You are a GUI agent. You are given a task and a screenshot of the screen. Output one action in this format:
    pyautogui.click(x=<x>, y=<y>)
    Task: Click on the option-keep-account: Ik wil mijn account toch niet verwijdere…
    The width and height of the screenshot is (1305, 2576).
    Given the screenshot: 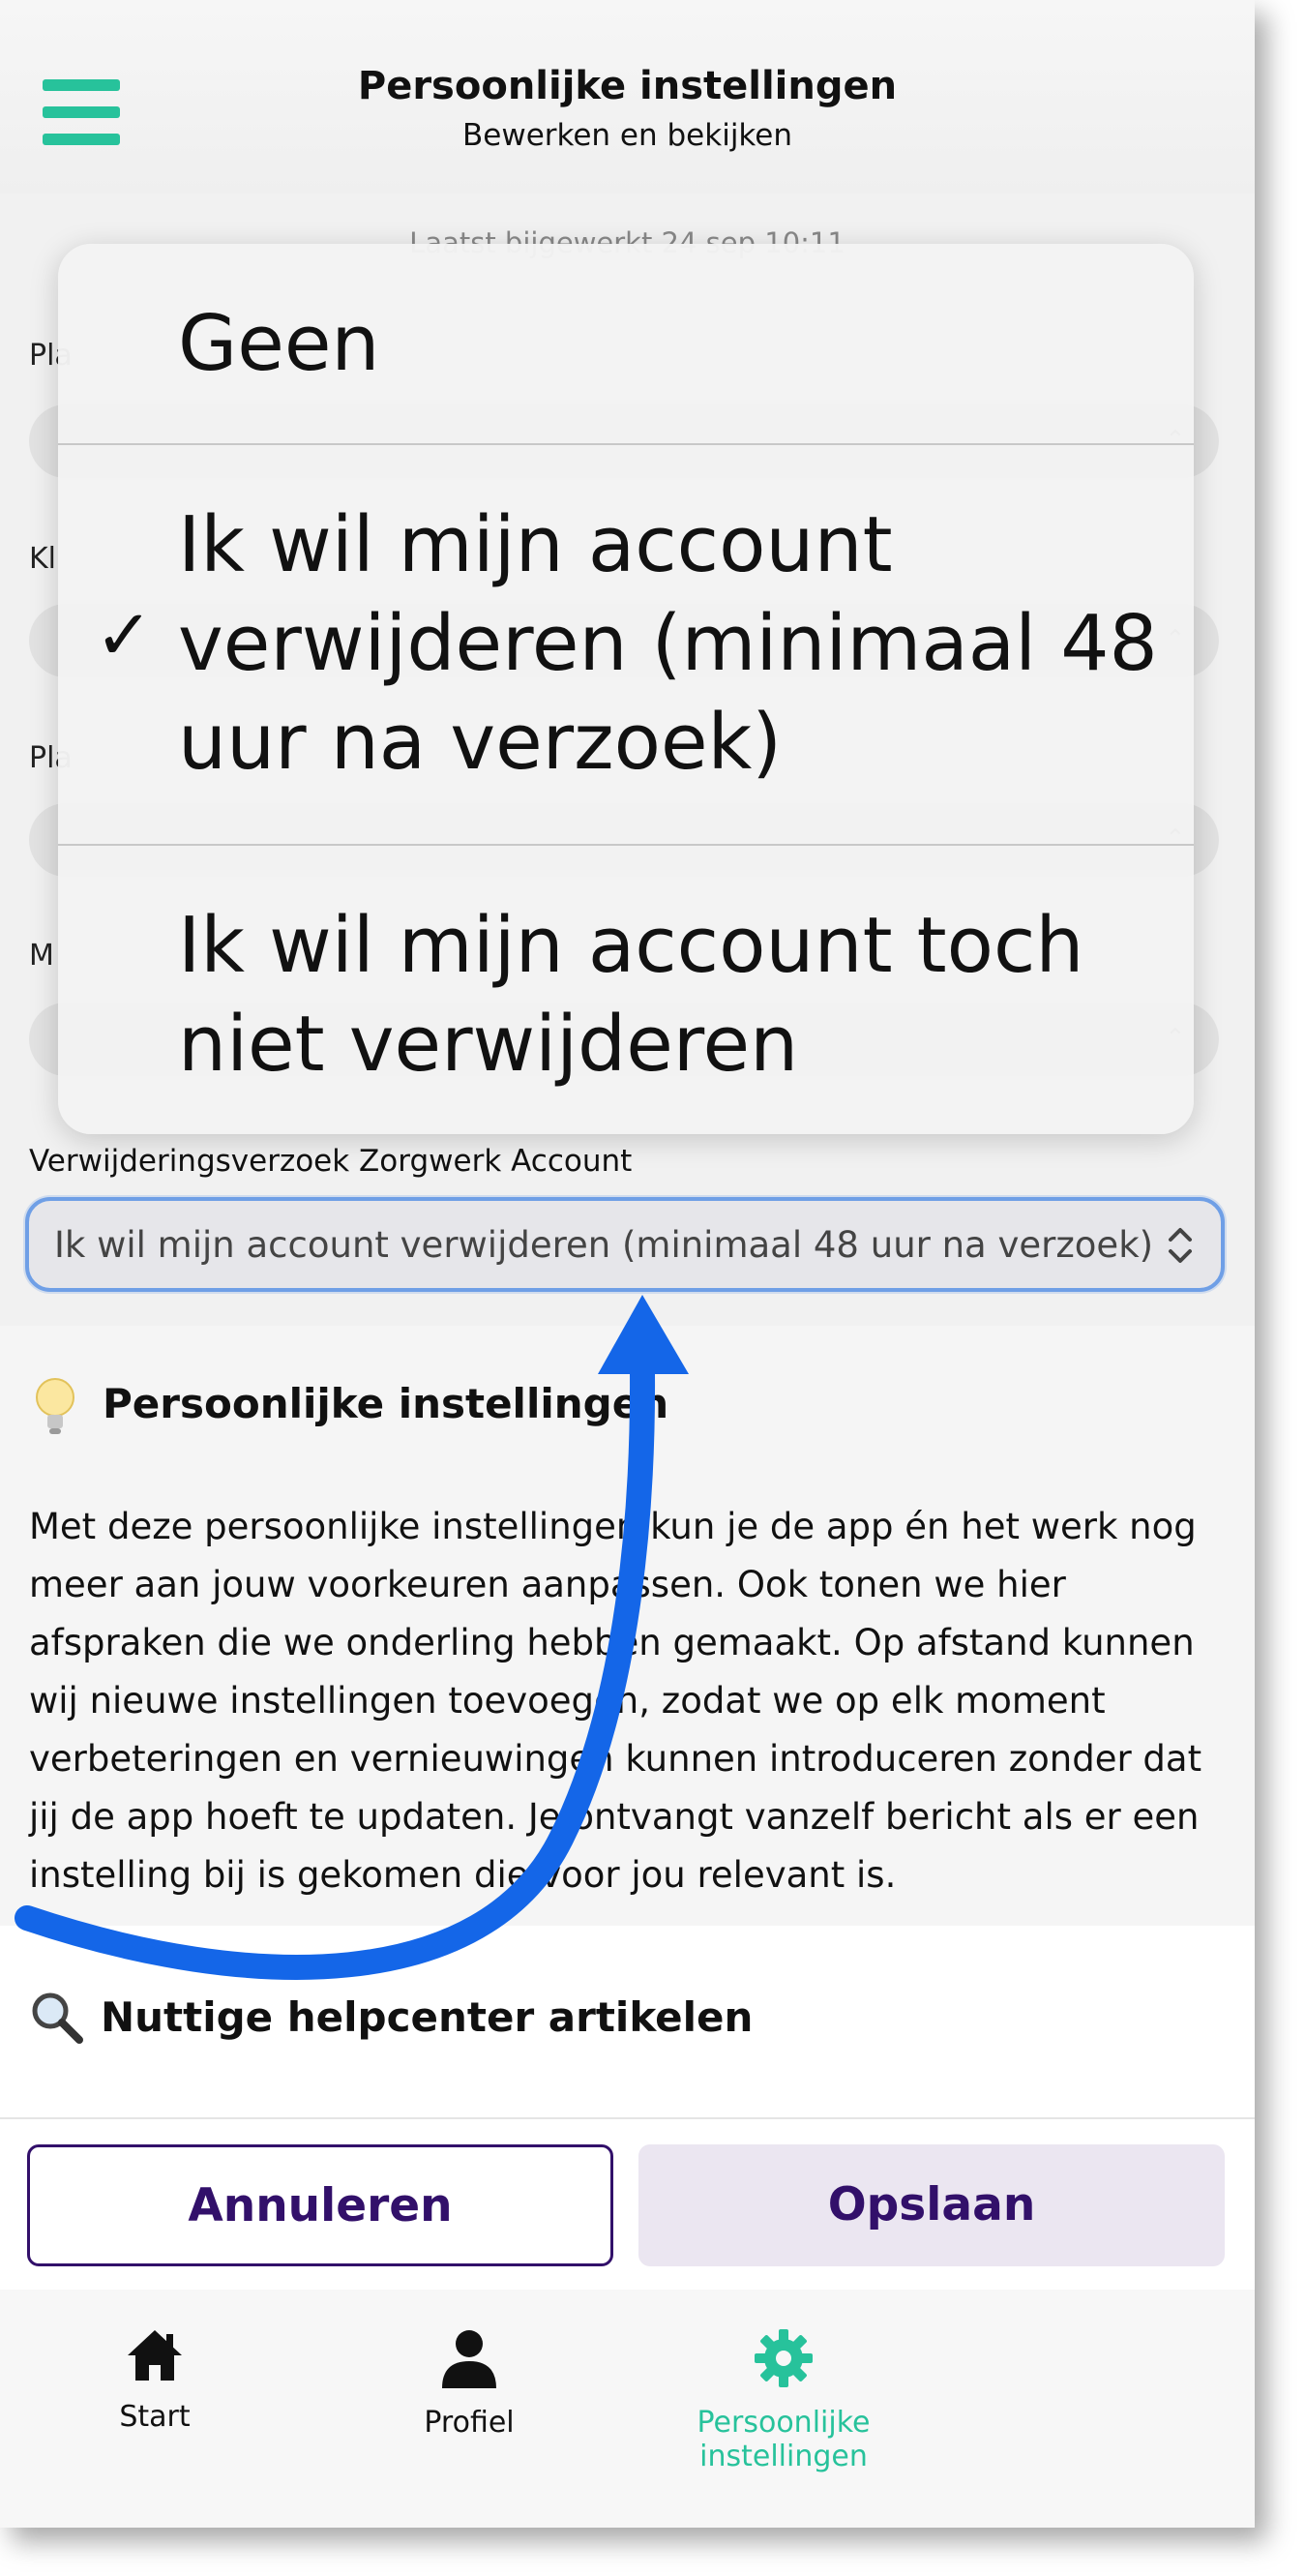 What is the action you would take?
    pyautogui.click(x=626, y=990)
    